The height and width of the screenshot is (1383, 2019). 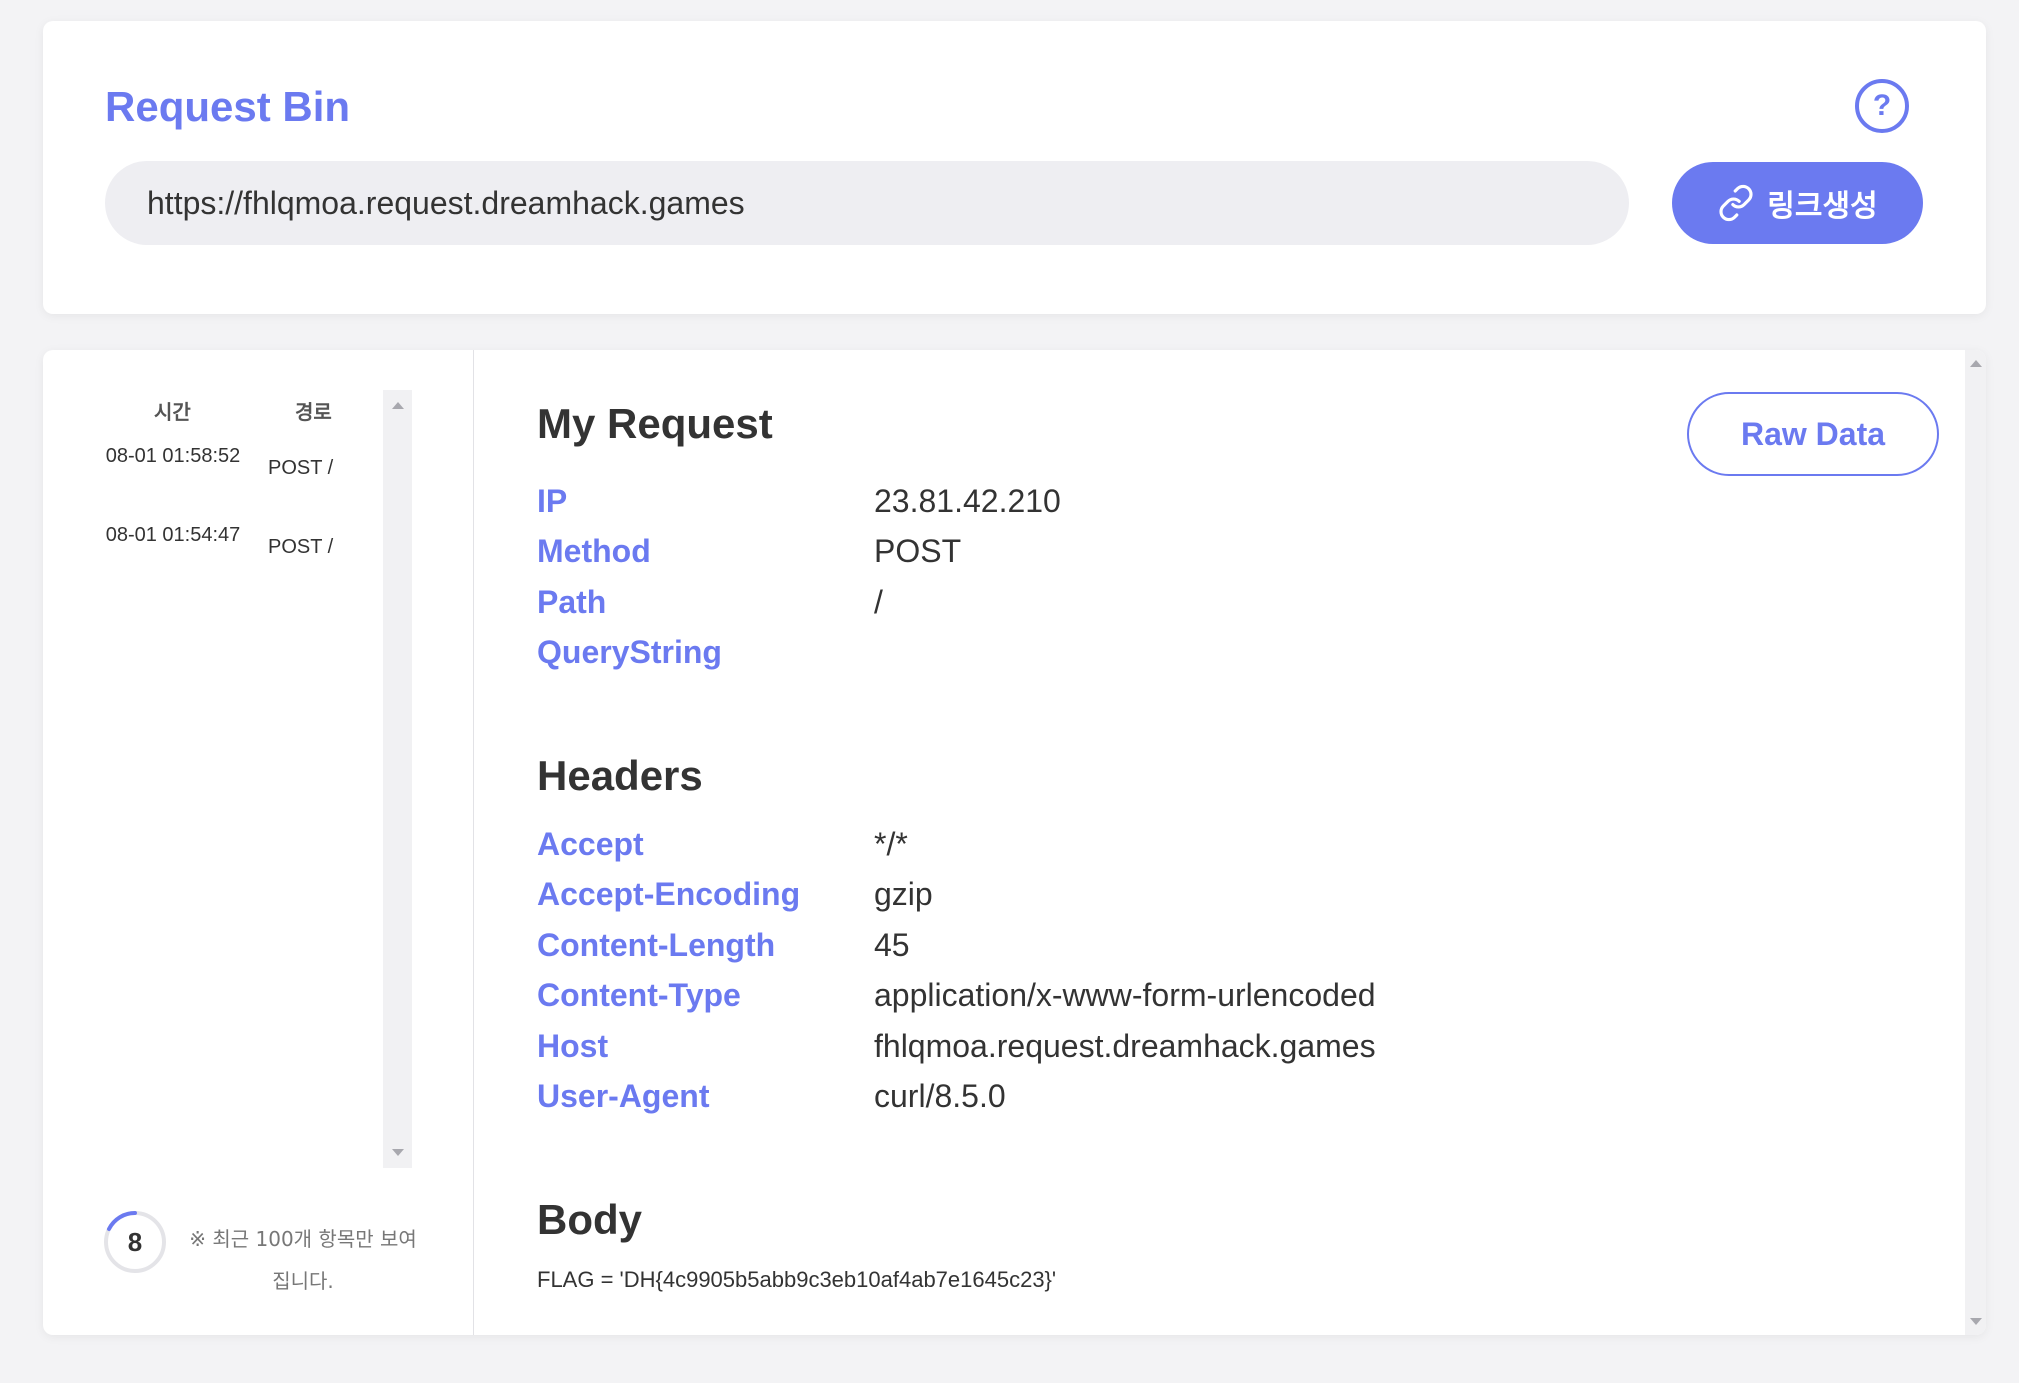 What do you see at coordinates (228, 106) in the screenshot?
I see `page-title: Request Bin` at bounding box center [228, 106].